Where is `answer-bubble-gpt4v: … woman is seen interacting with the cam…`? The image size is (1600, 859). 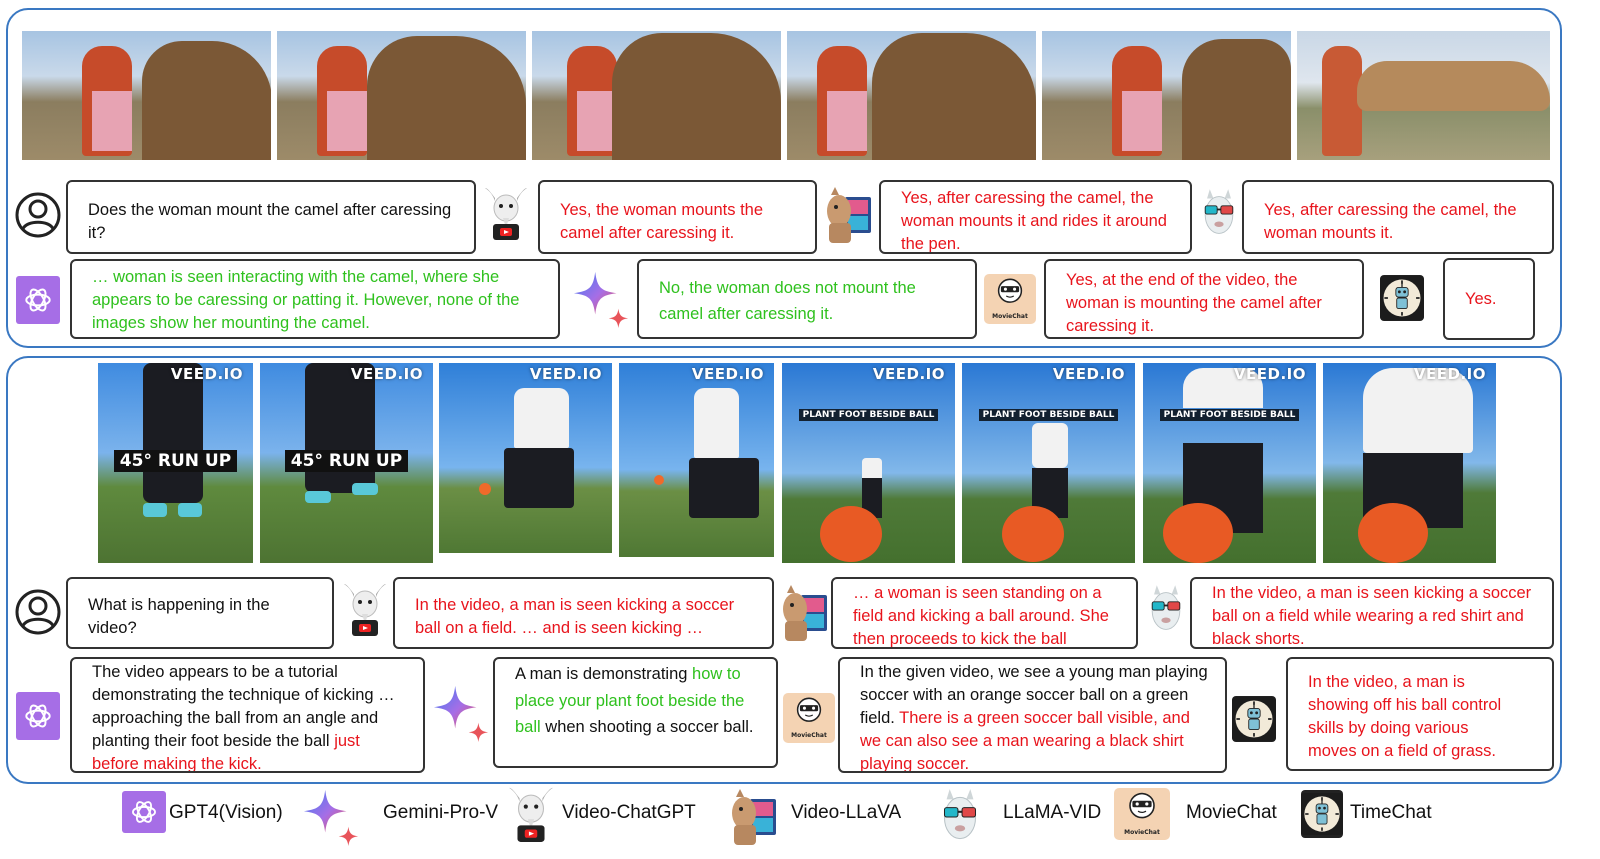 answer-bubble-gpt4v: … woman is seen interacting with the cam… is located at coordinates (315, 299).